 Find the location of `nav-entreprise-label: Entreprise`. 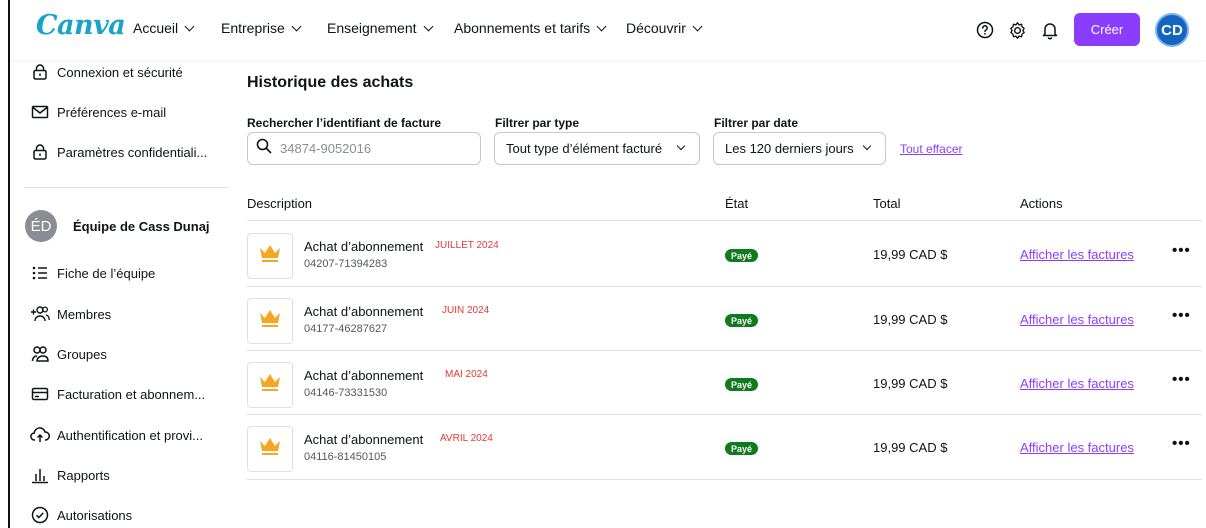

nav-entreprise-label: Entreprise is located at coordinates (253, 28).